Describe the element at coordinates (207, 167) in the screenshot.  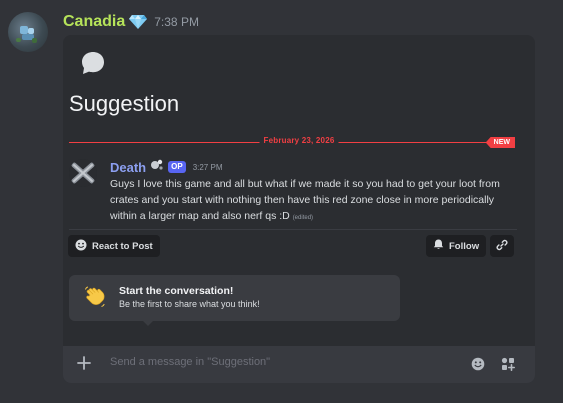
I see `op-timestamp: 3:27 PM` at that location.